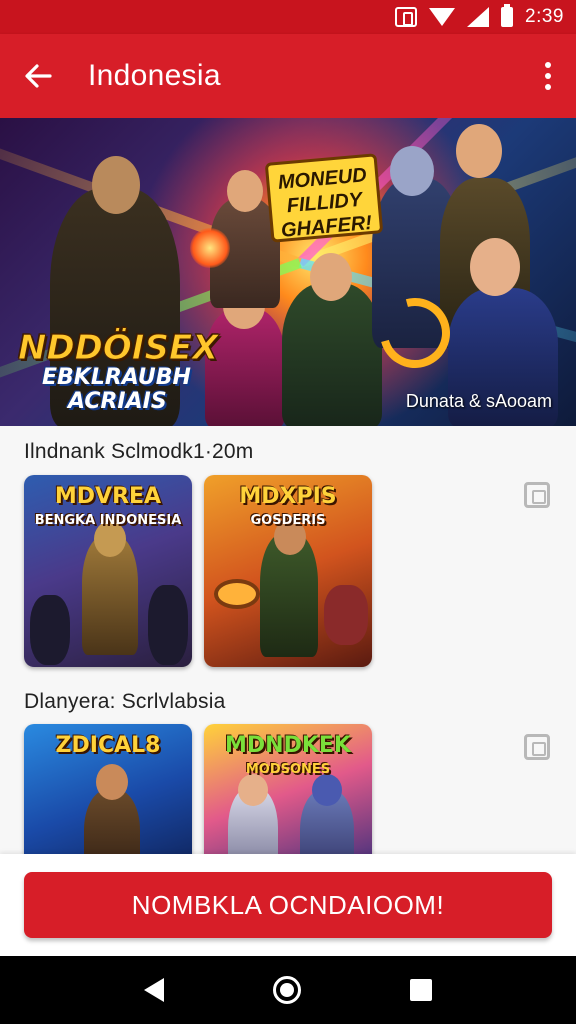 Image resolution: width=576 pixels, height=1024 pixels. What do you see at coordinates (125, 701) in the screenshot?
I see `section-title: Dlanyera: Scrlvlabsia` at bounding box center [125, 701].